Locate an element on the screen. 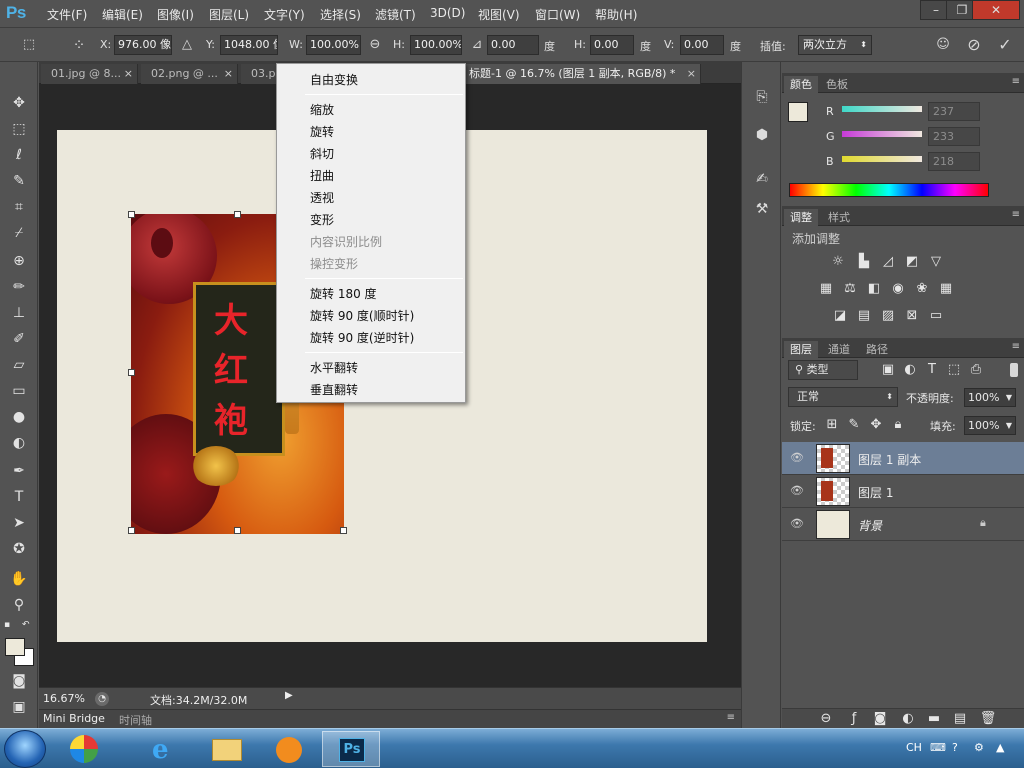  lock-all-icon: 🔒︎ is located at coordinates (898, 425).